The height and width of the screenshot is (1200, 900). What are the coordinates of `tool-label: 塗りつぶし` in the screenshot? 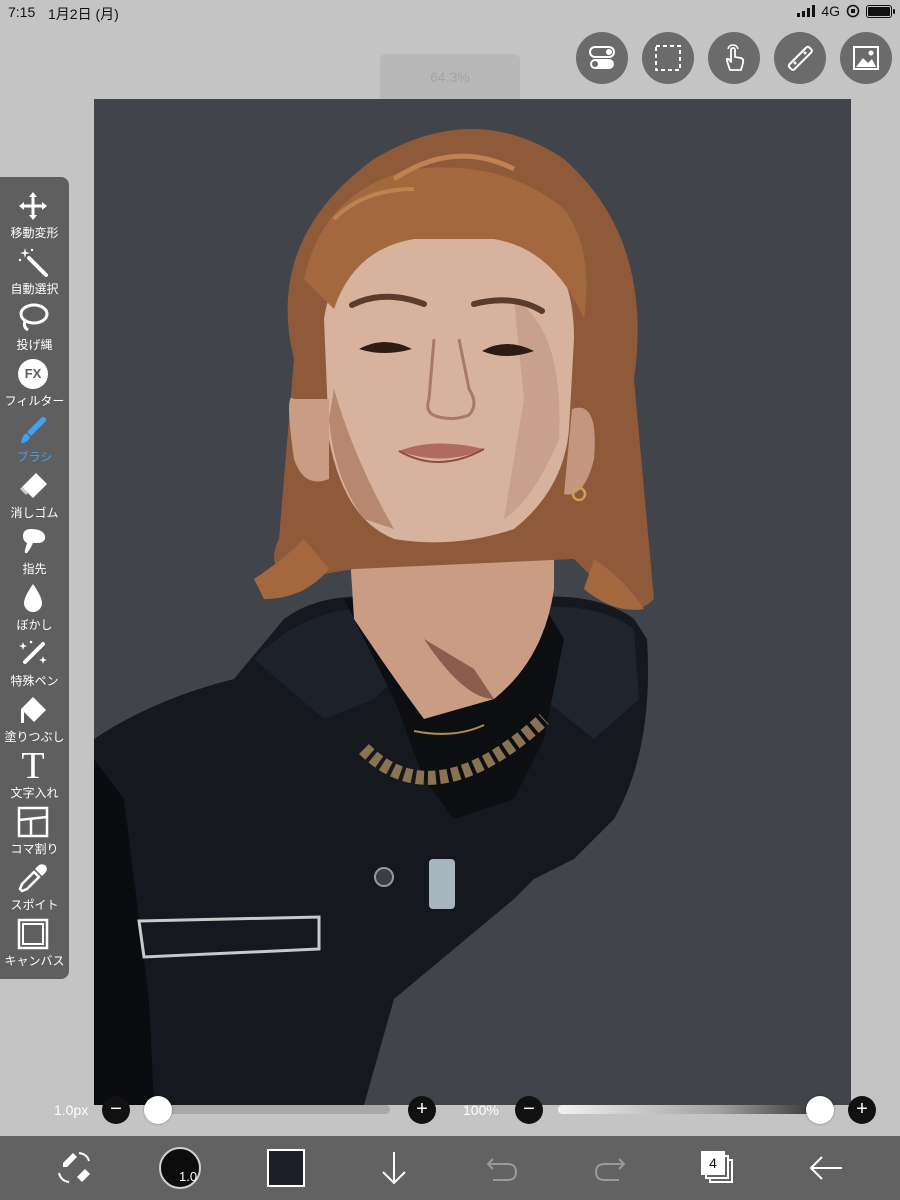 It's located at (34, 737).